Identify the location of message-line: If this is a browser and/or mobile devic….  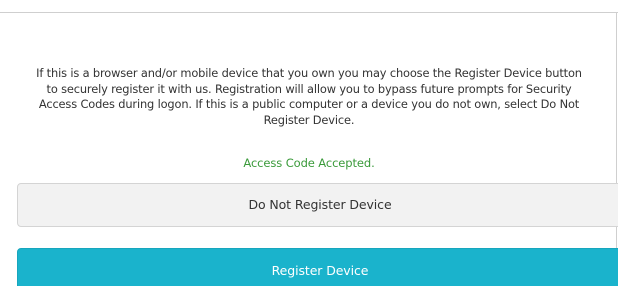
(309, 73).